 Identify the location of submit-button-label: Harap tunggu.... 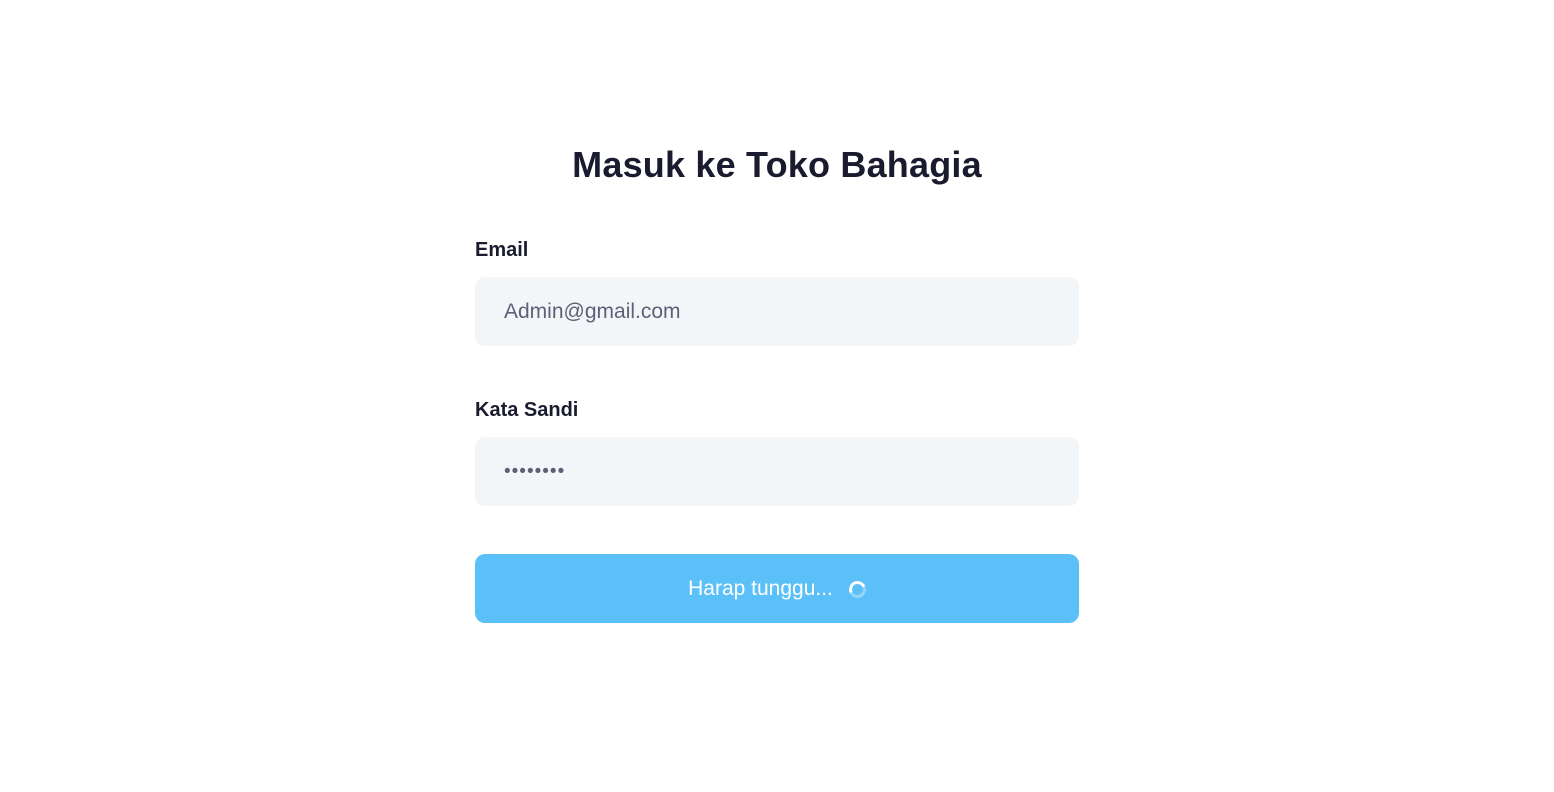
(760, 588).